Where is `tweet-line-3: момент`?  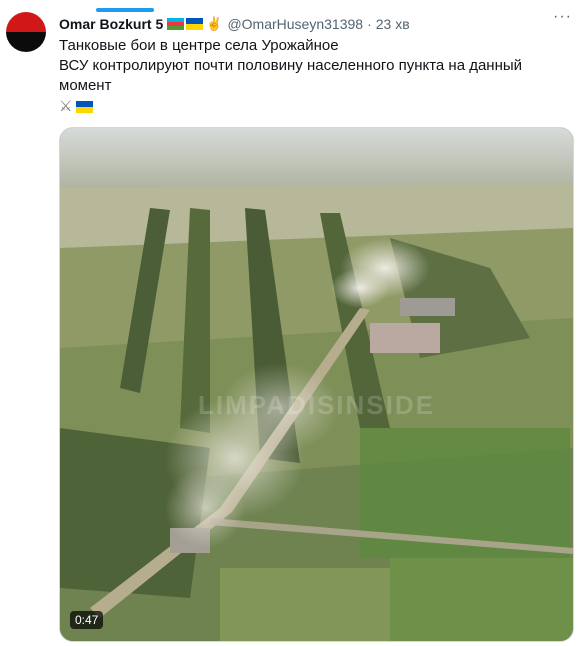
tweet-line-3: момент is located at coordinates (85, 85).